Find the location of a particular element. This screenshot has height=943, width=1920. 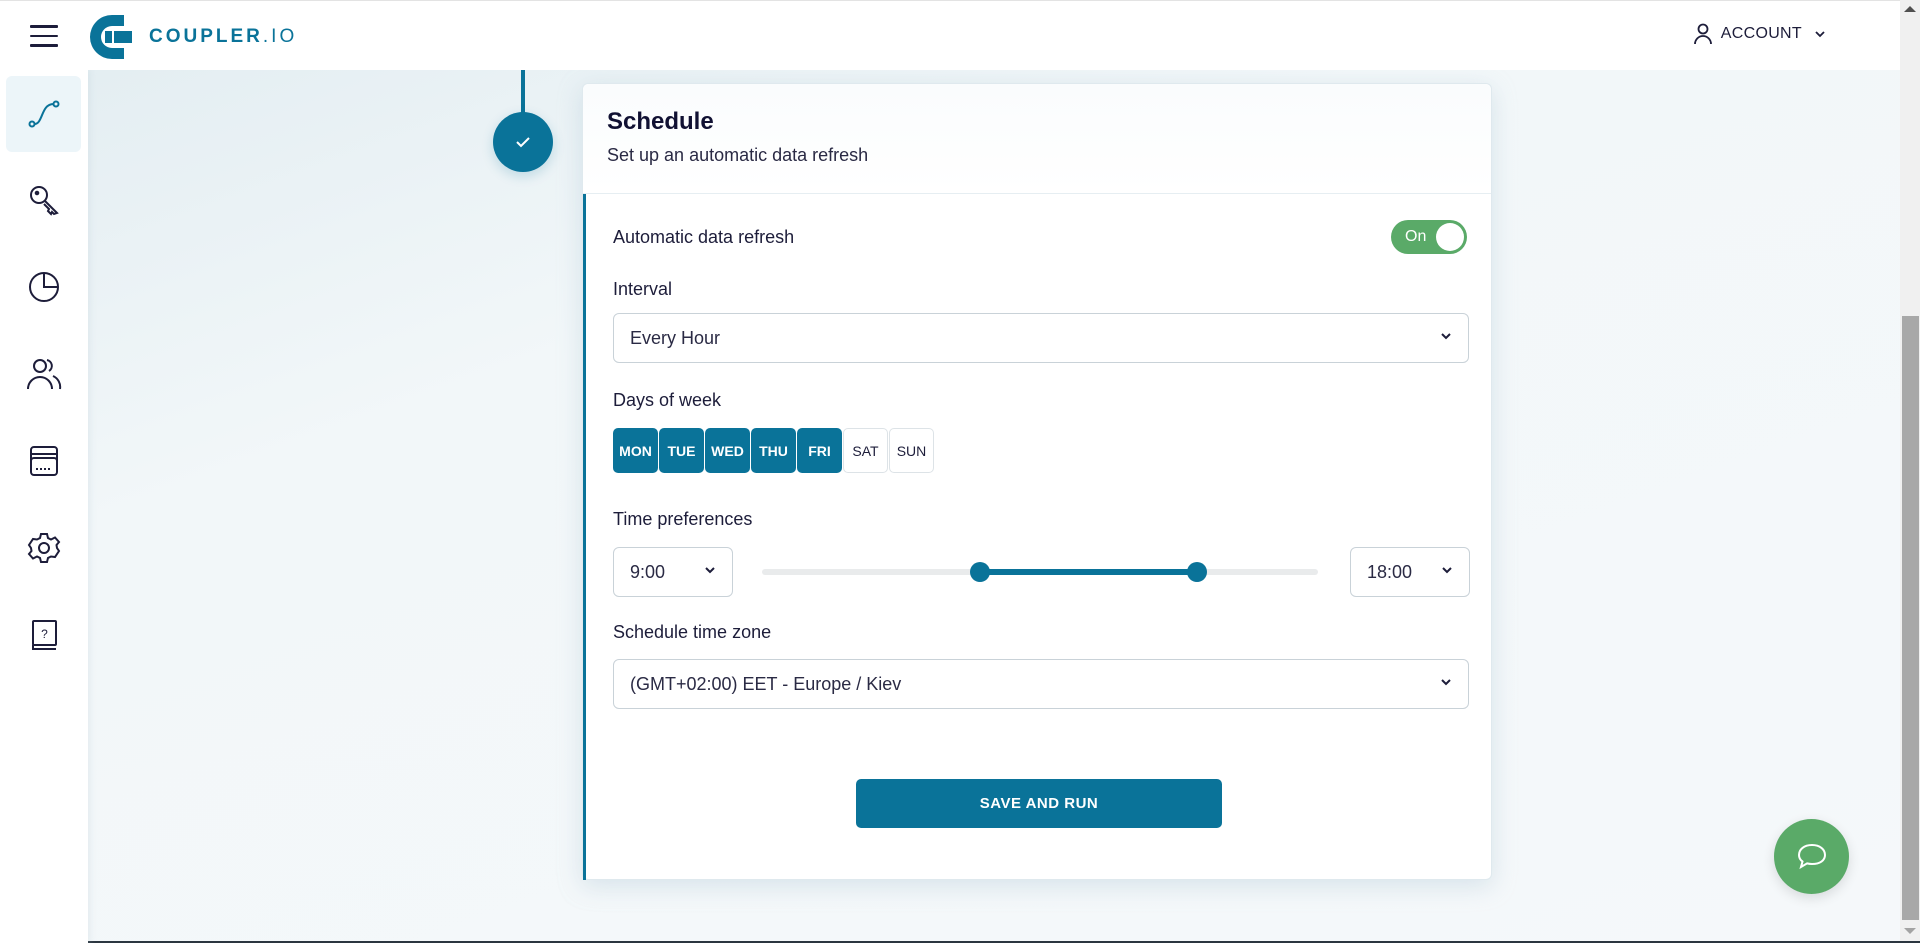

auto-refresh-toggle: On is located at coordinates (1429, 237).